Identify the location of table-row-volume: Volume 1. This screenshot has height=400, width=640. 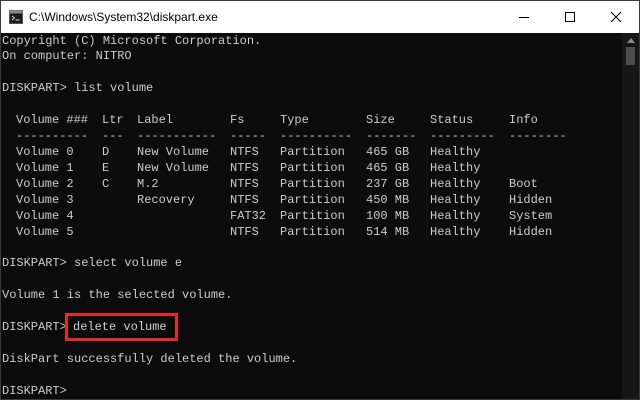
(45, 168).